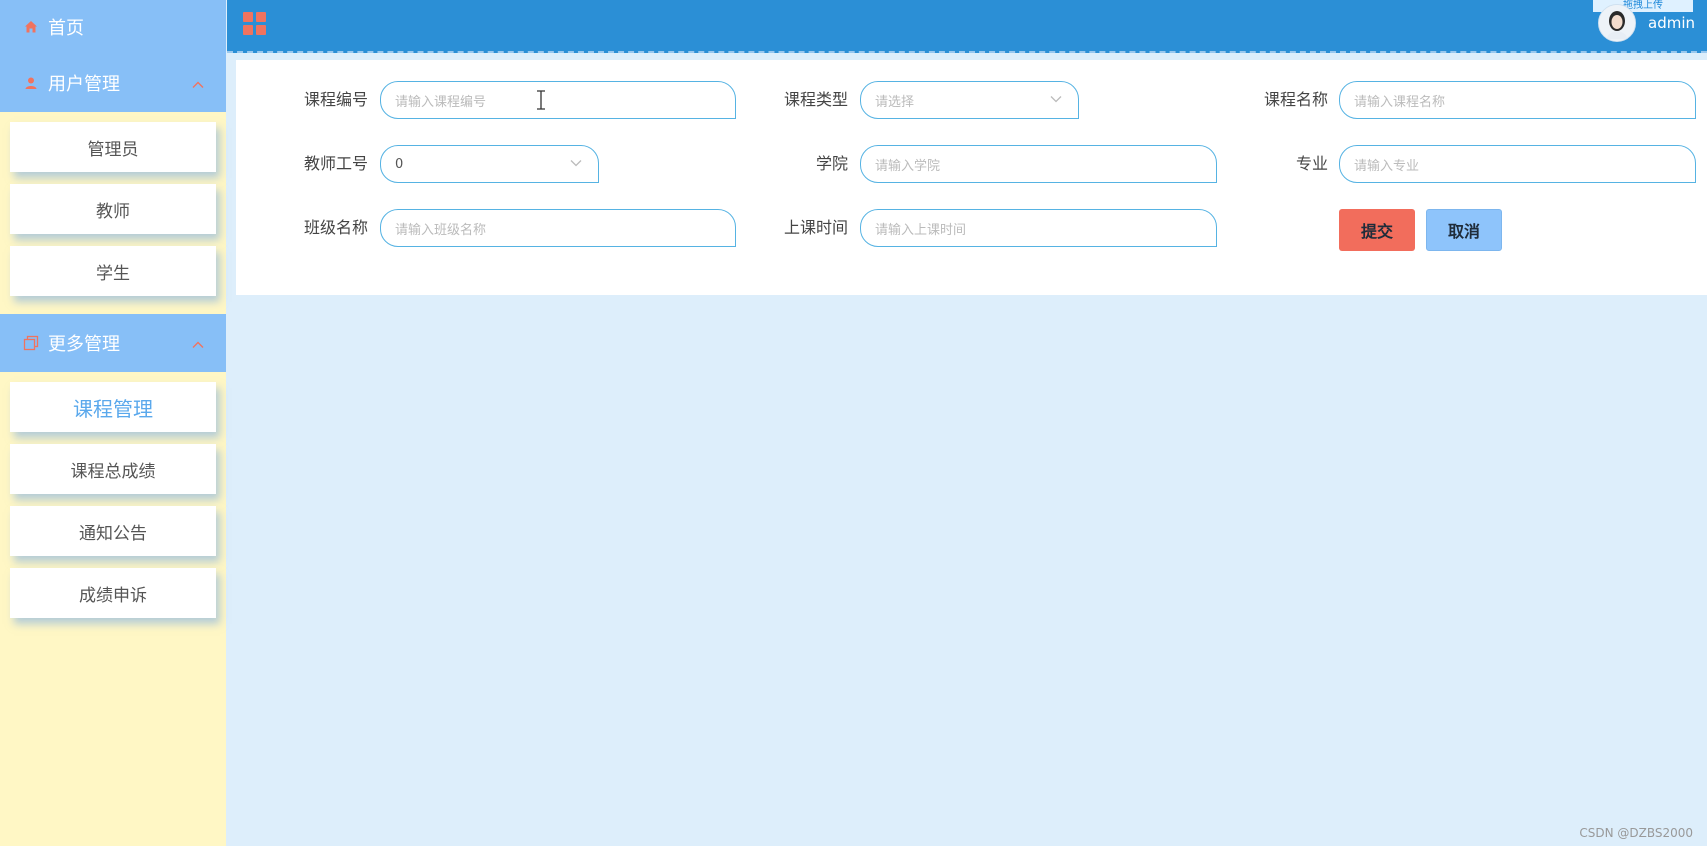 The image size is (1707, 846). I want to click on course-no-input: 请输入课程编号, so click(558, 100).